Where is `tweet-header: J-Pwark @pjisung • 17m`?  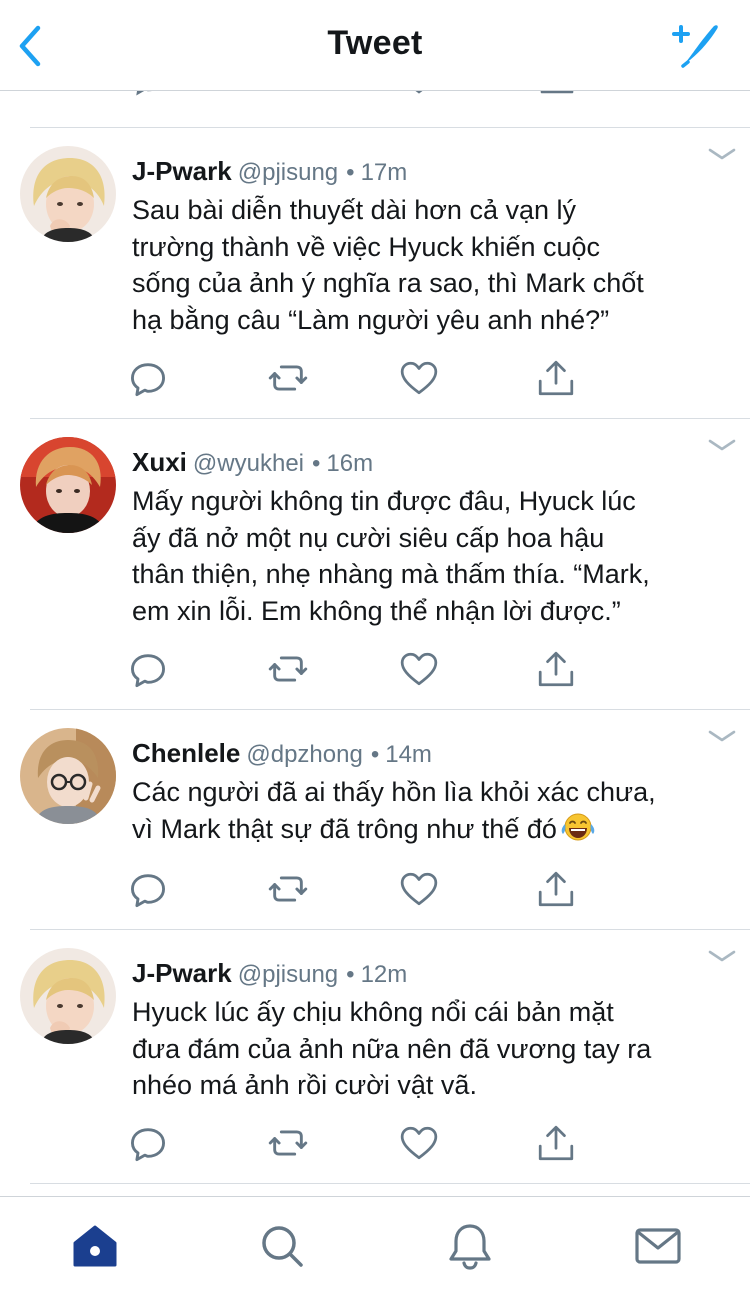
tweet-header: J-Pwark @pjisung • 17m is located at coordinates (269, 171).